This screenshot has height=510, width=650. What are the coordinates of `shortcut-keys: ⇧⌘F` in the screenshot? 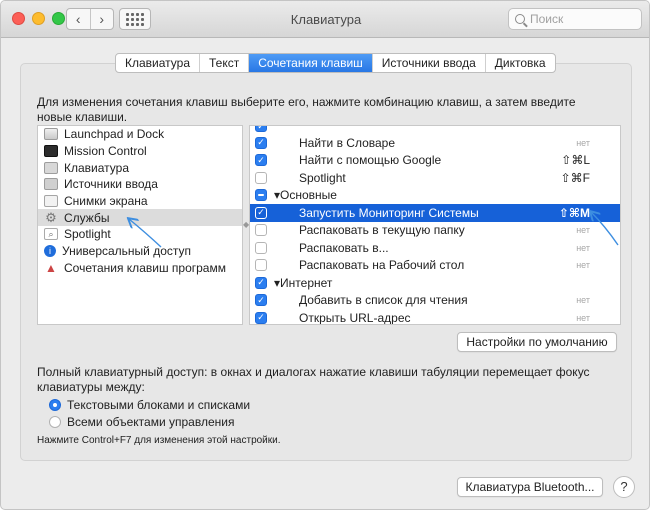 It's located at (575, 178).